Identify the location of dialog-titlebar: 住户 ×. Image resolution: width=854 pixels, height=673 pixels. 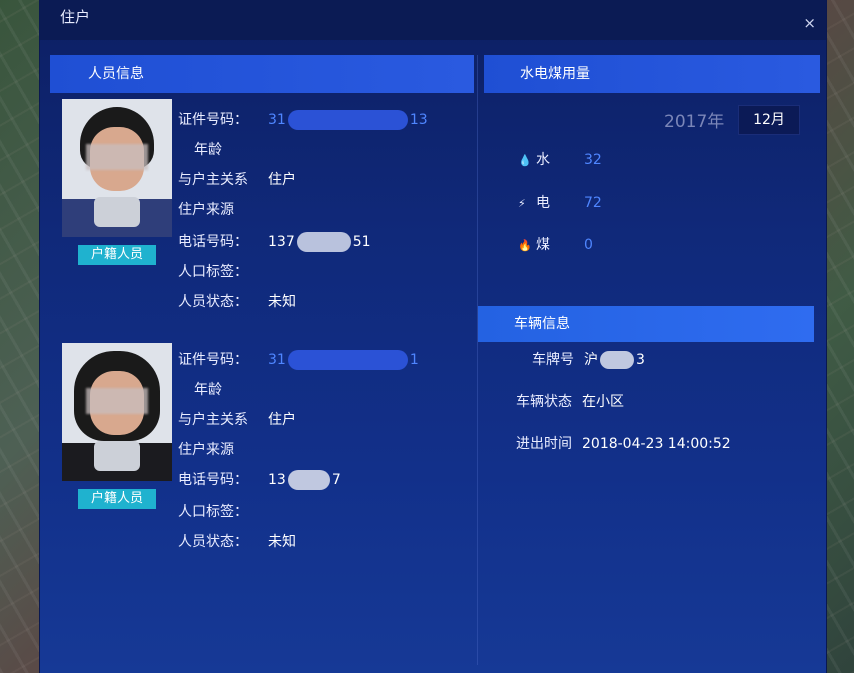
(433, 20).